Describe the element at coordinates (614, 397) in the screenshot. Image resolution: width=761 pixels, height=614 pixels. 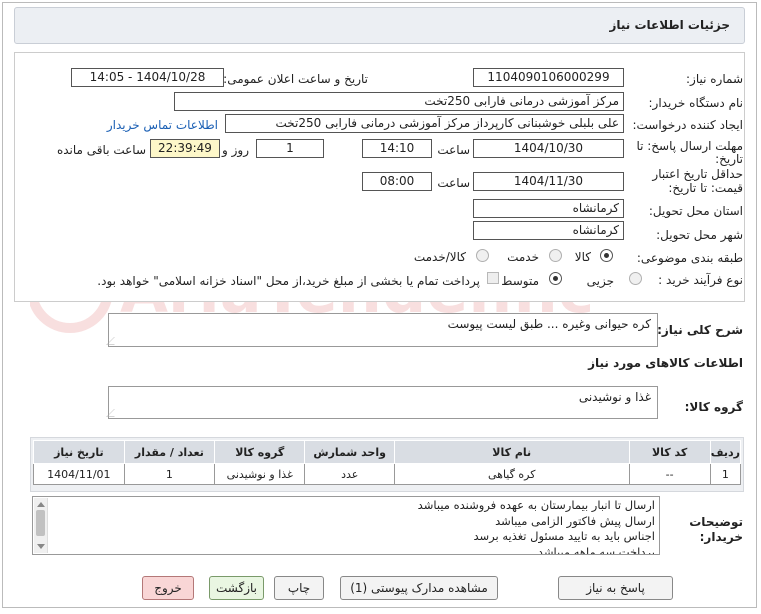
I see `goods-group-text: غذا و نوشیدنی` at that location.